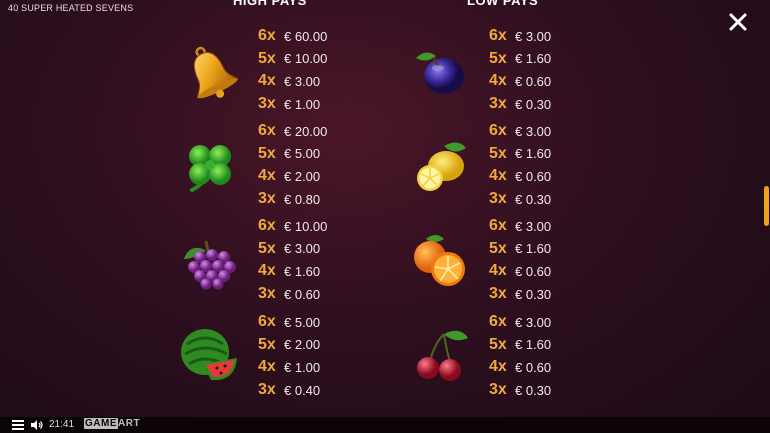  Describe the element at coordinates (18, 425) in the screenshot. I see `hamburger-menu-icon` at that location.